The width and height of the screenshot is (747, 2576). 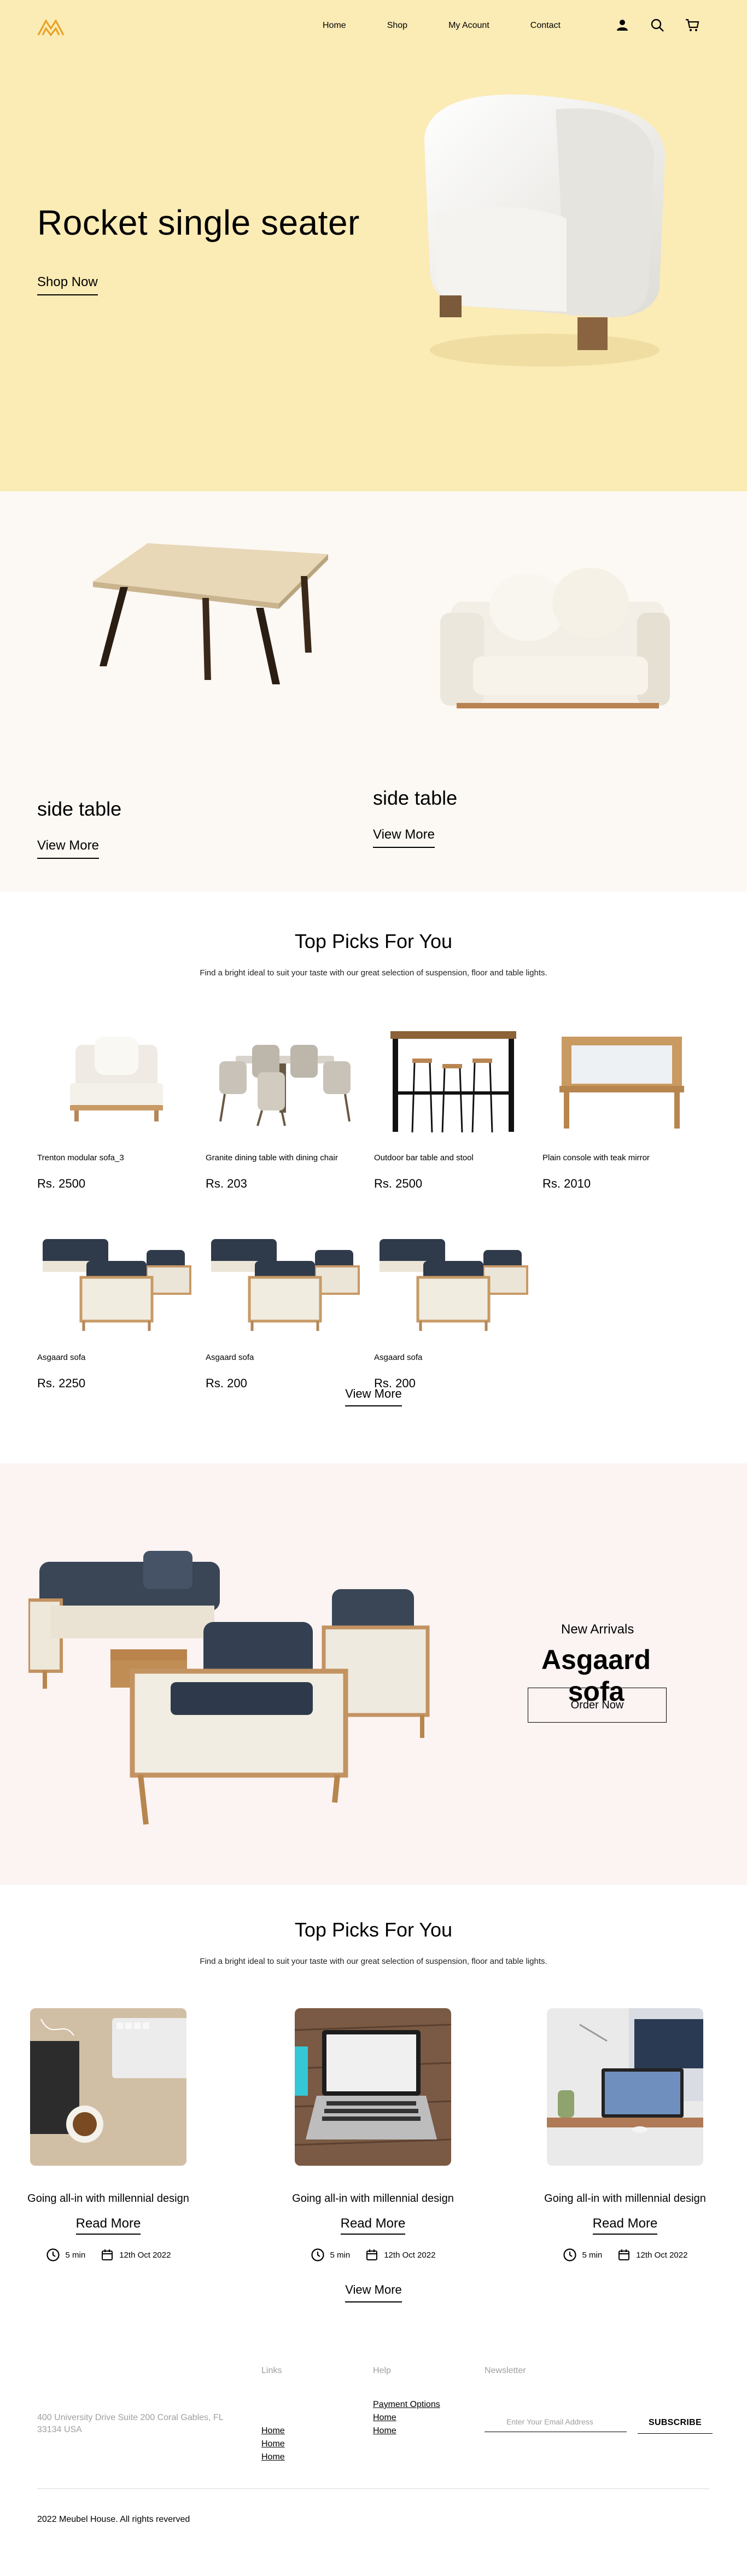 What do you see at coordinates (597, 1706) in the screenshot?
I see `order-now-button: Order Now` at bounding box center [597, 1706].